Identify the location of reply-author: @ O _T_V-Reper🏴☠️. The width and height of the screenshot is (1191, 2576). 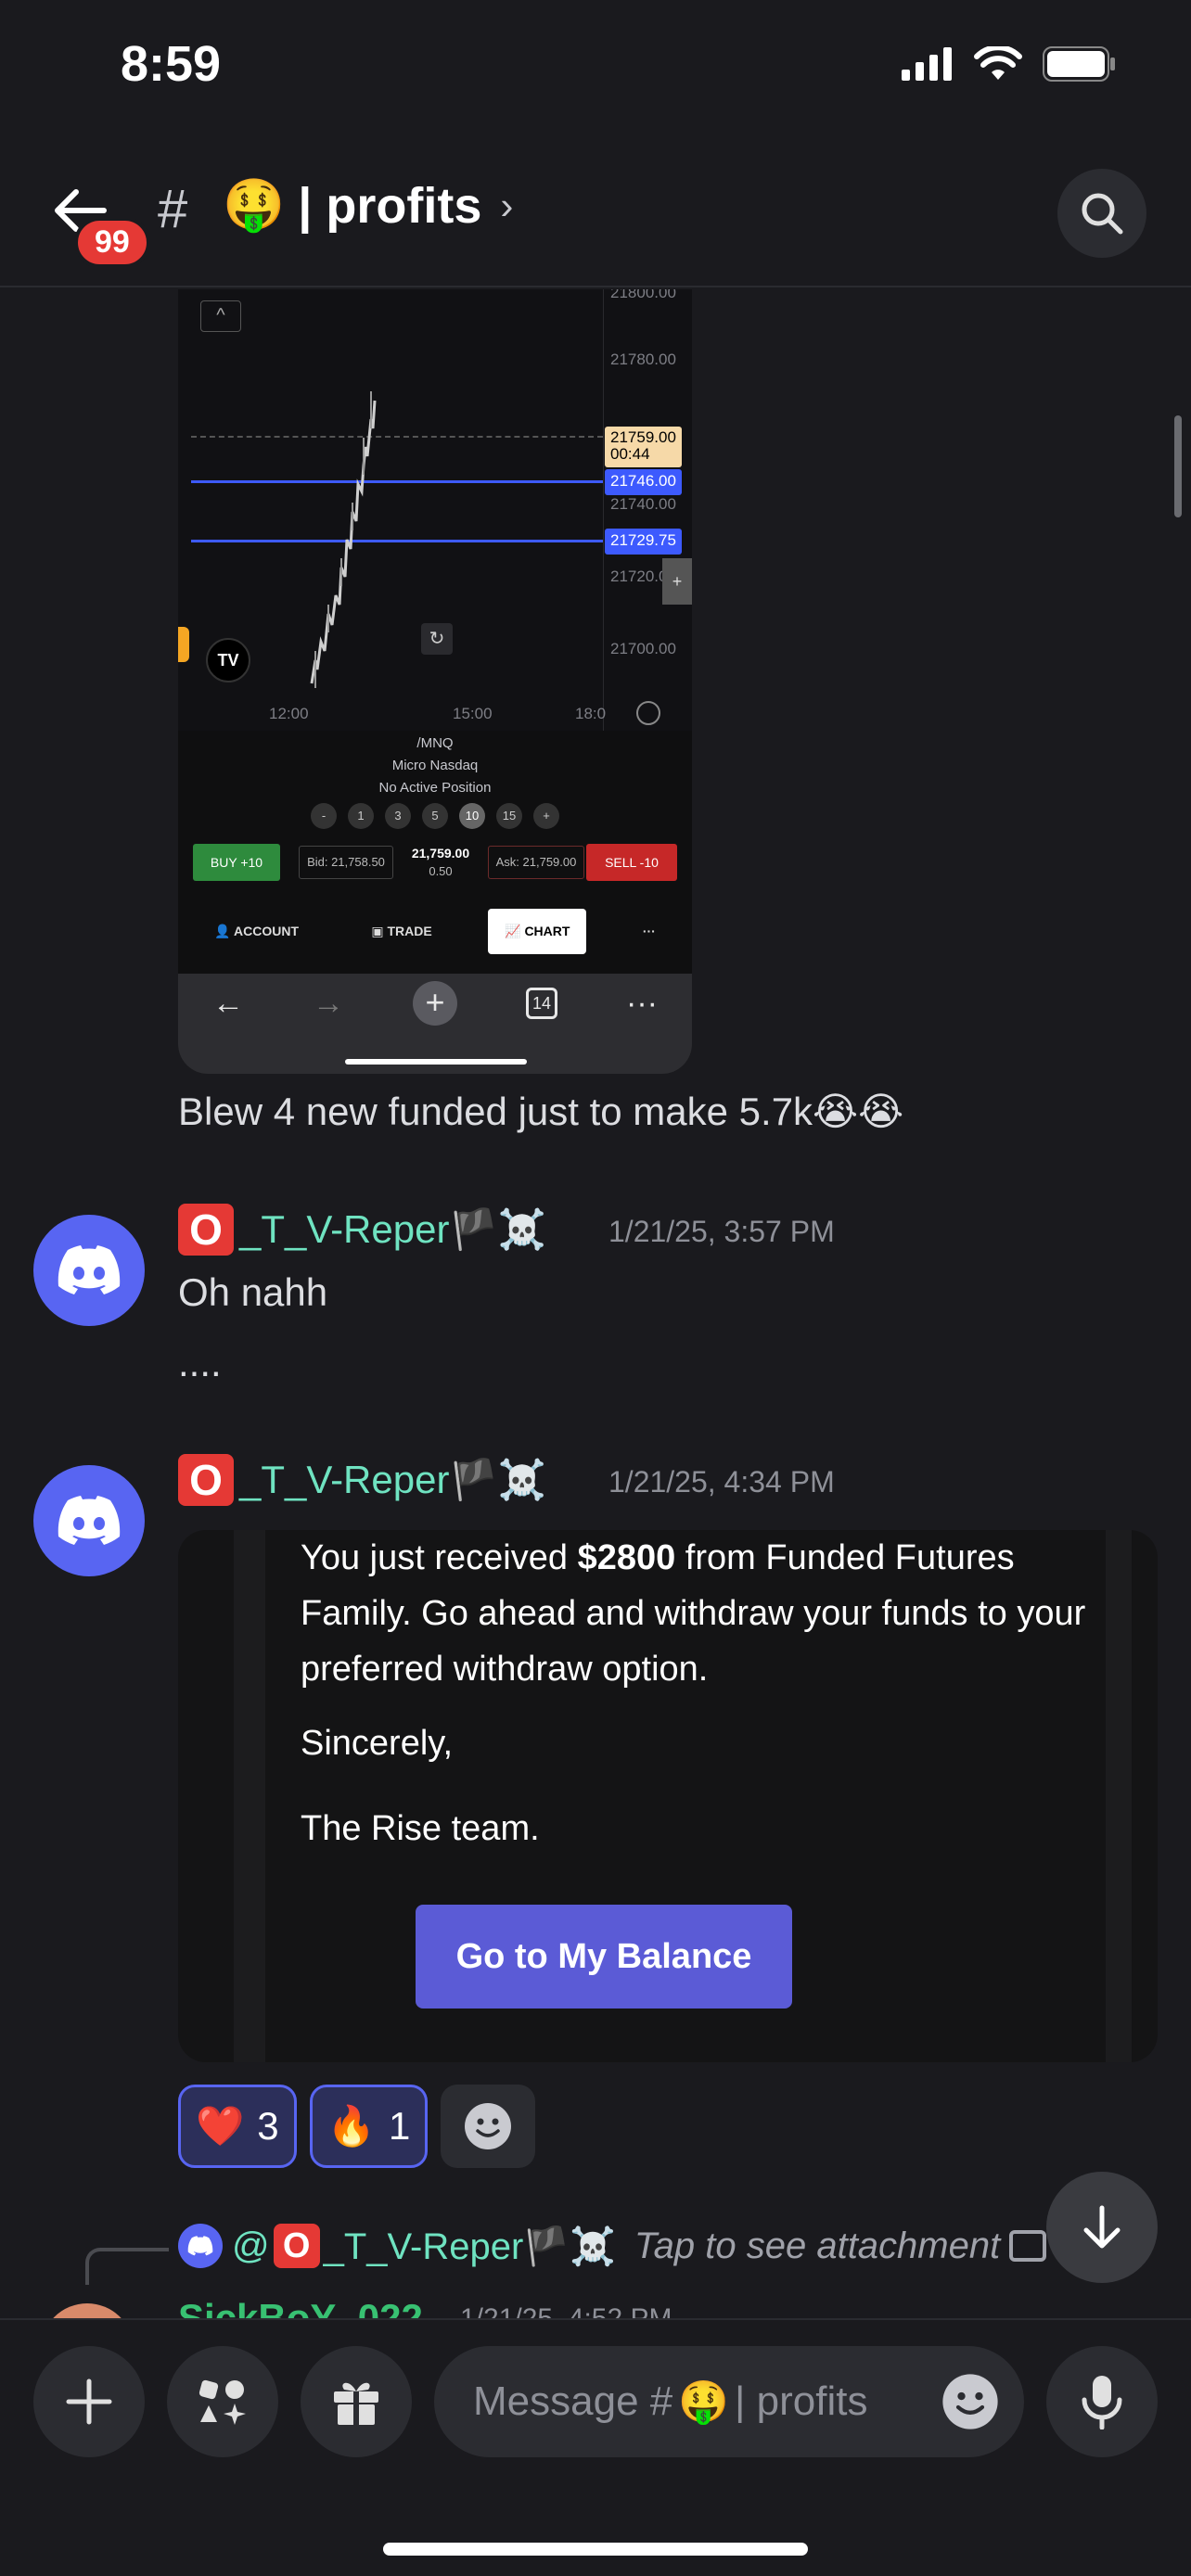
(424, 2246).